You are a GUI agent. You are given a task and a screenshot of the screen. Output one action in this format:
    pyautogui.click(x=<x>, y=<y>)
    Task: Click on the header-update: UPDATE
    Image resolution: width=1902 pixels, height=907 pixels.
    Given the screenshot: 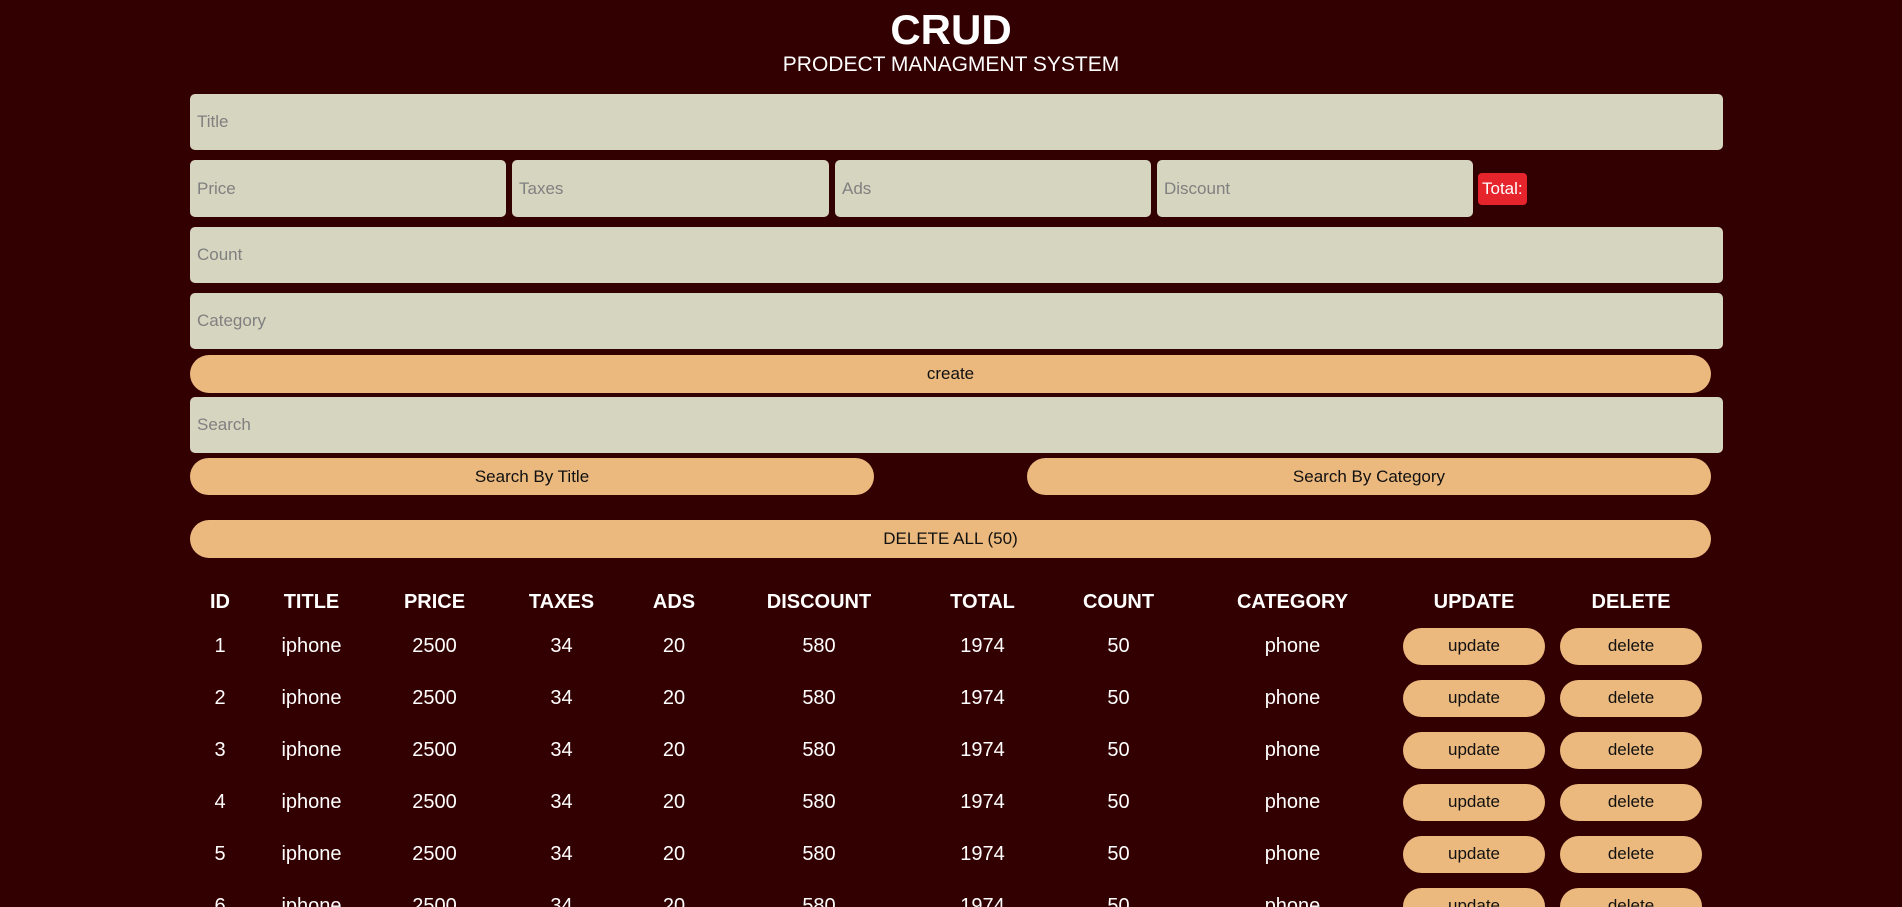 What is the action you would take?
    pyautogui.click(x=1474, y=601)
    